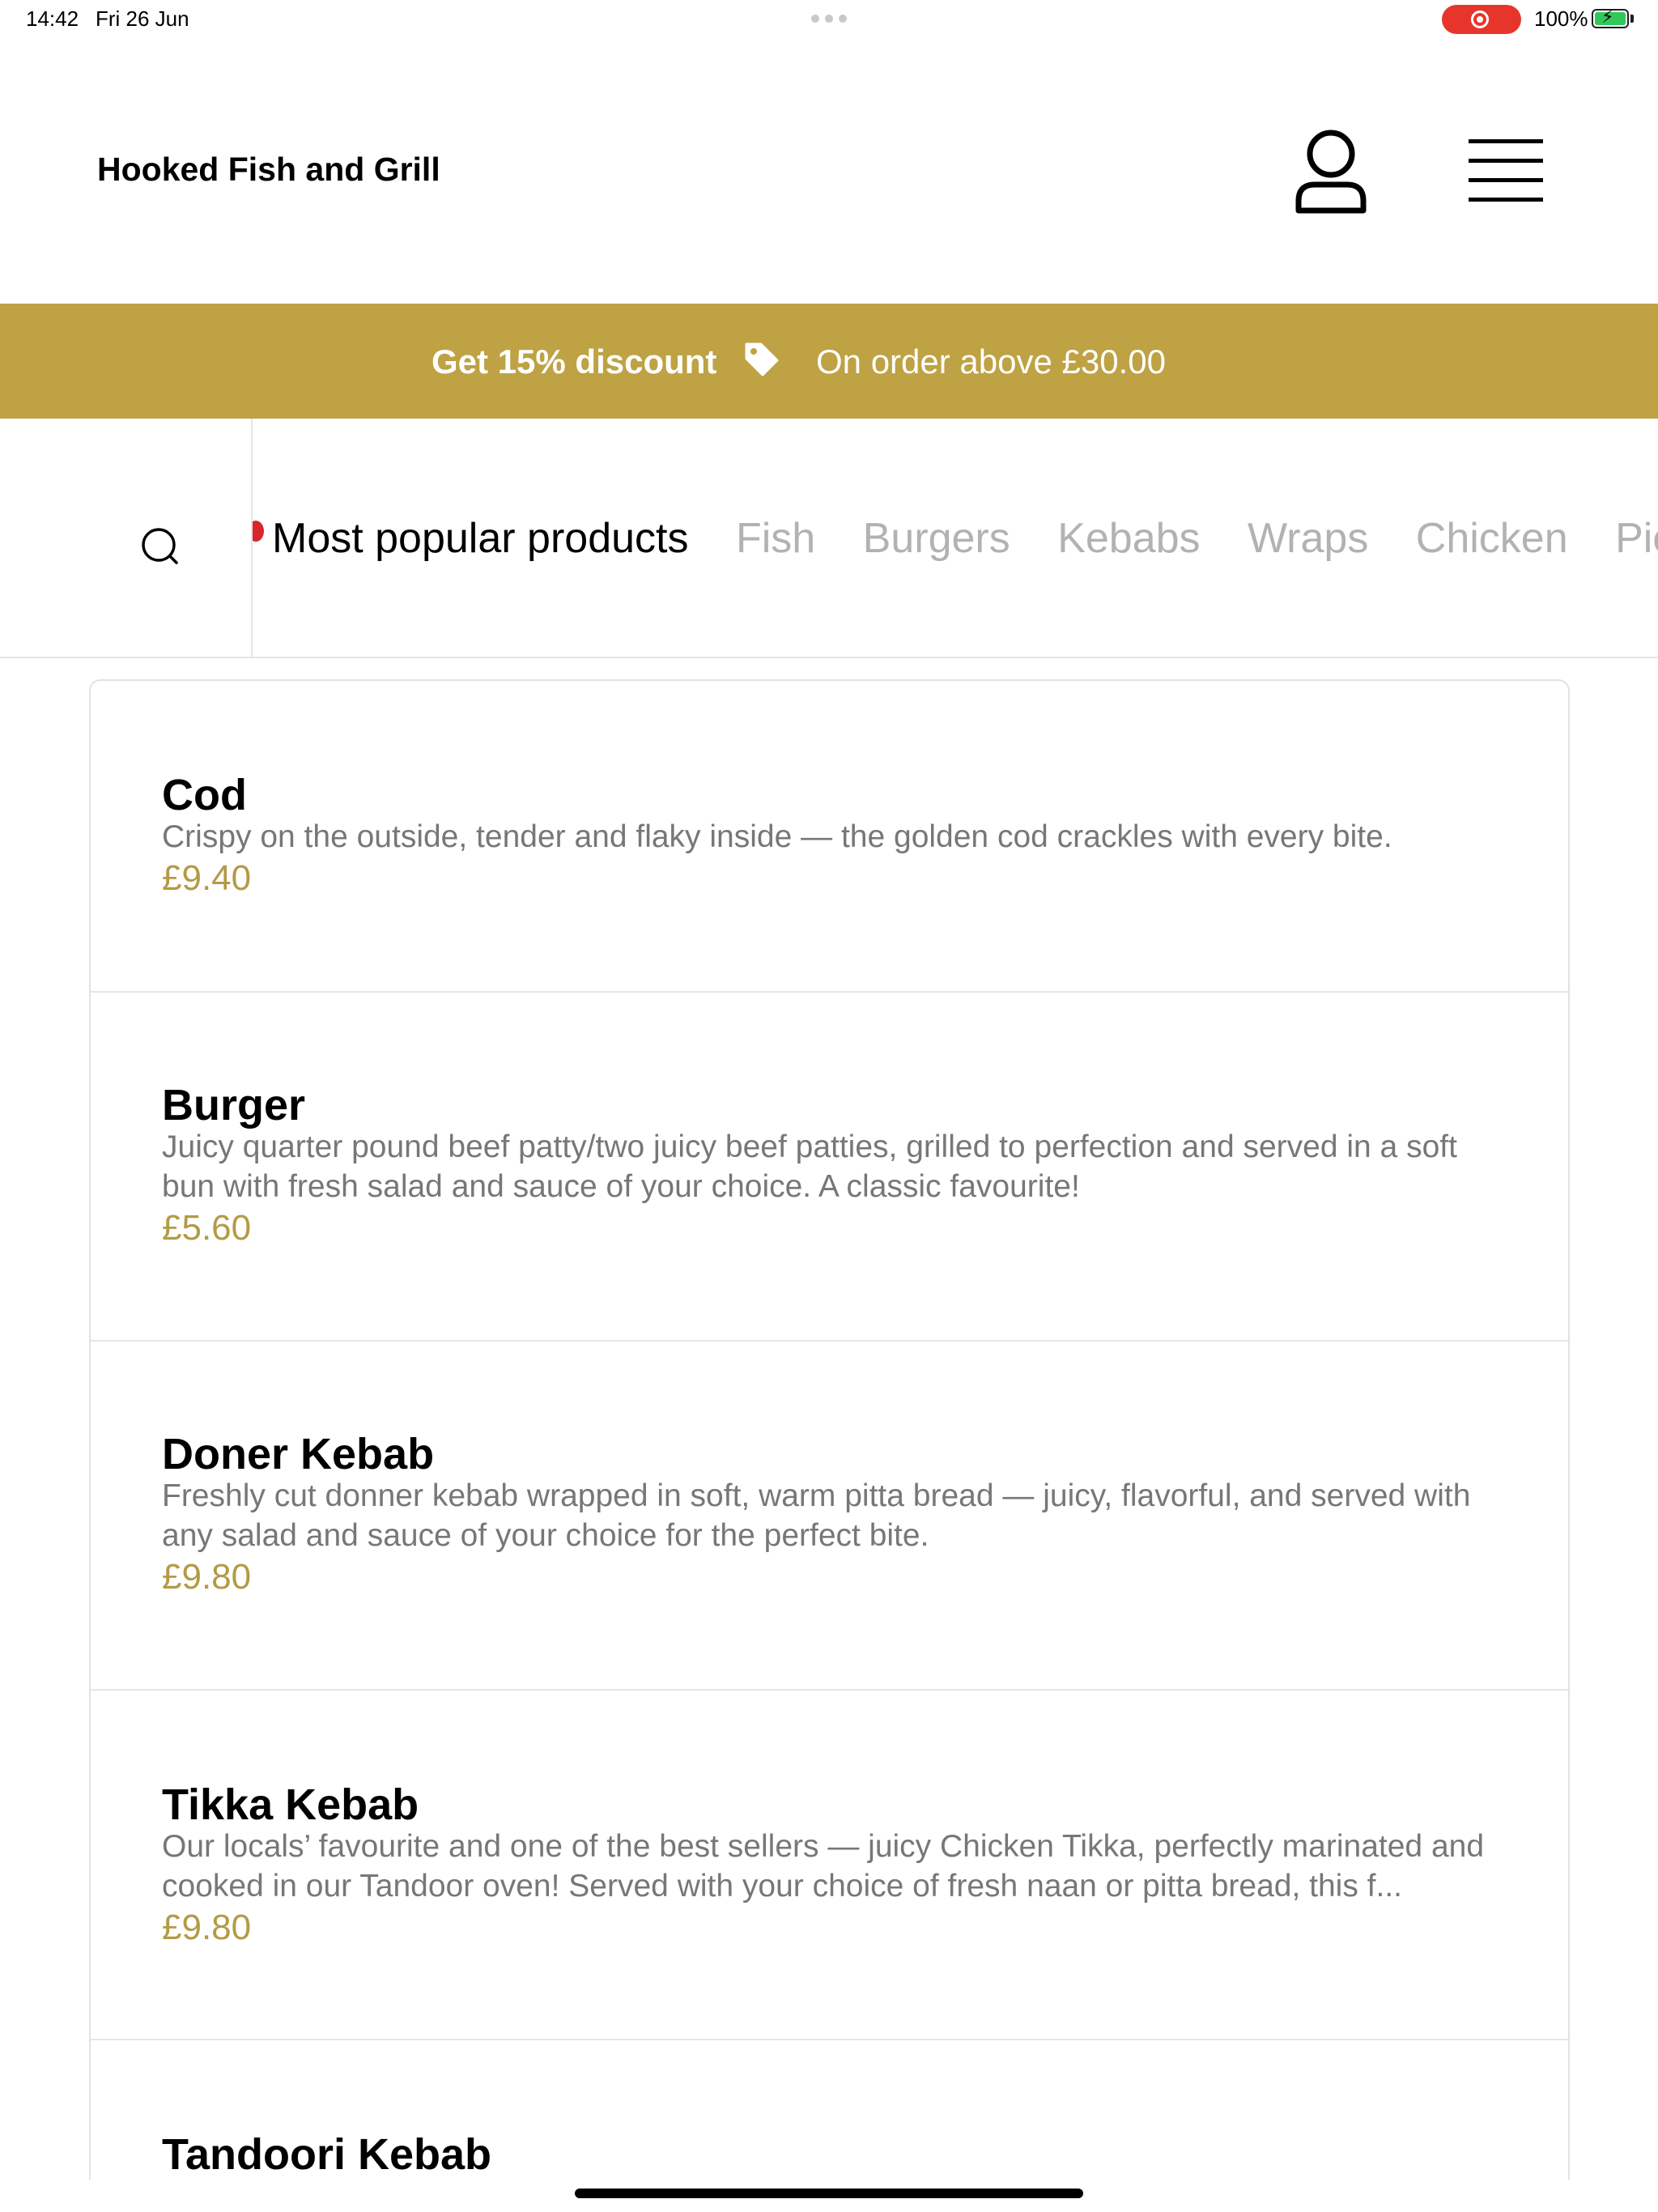 The image size is (1658, 2212). I want to click on product-price: £9.40, so click(207, 878).